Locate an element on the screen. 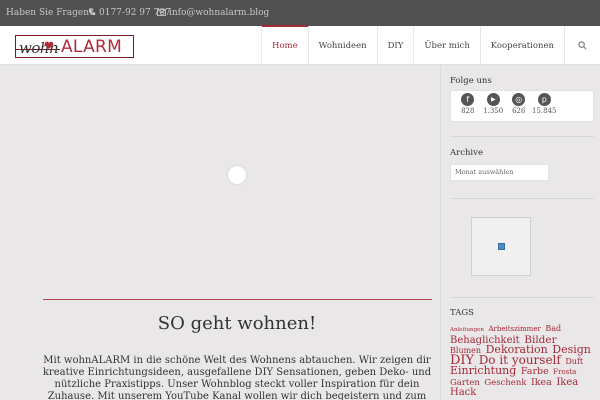  contact-question: Haben Sie Fragen? is located at coordinates (50, 13).